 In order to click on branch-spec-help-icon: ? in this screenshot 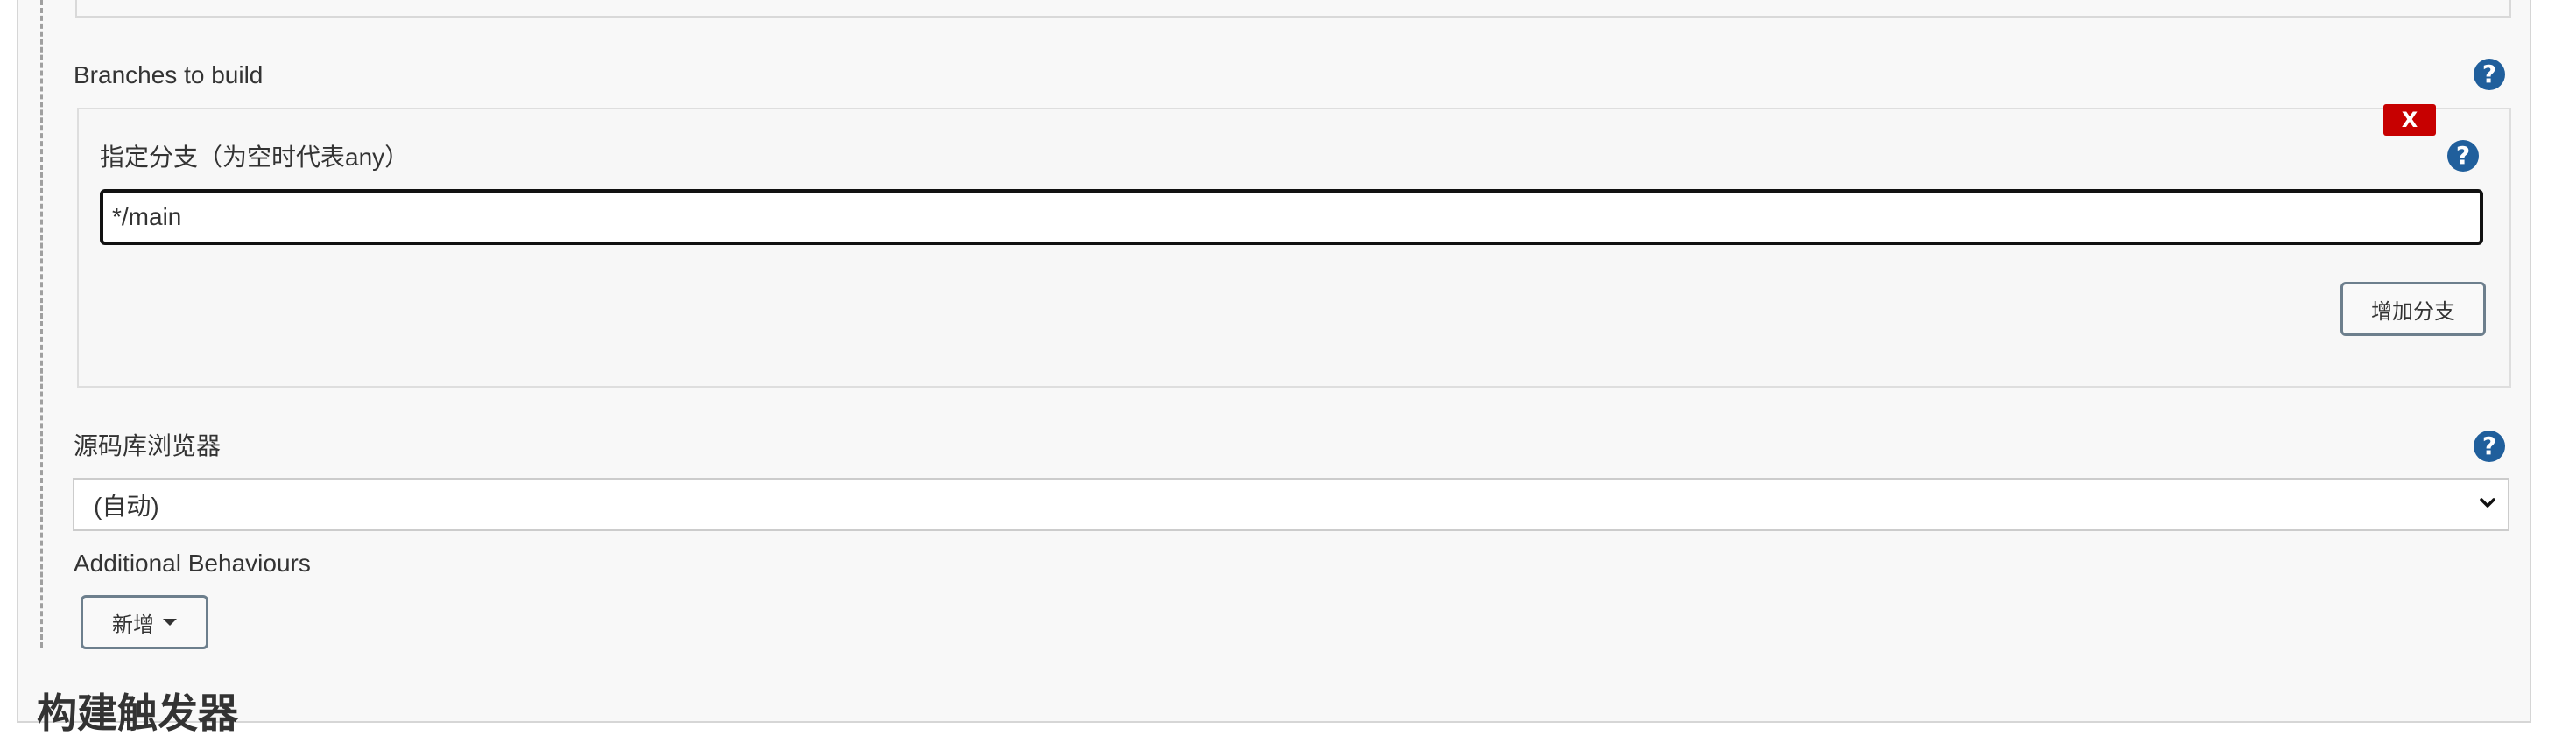, I will do `click(2463, 156)`.